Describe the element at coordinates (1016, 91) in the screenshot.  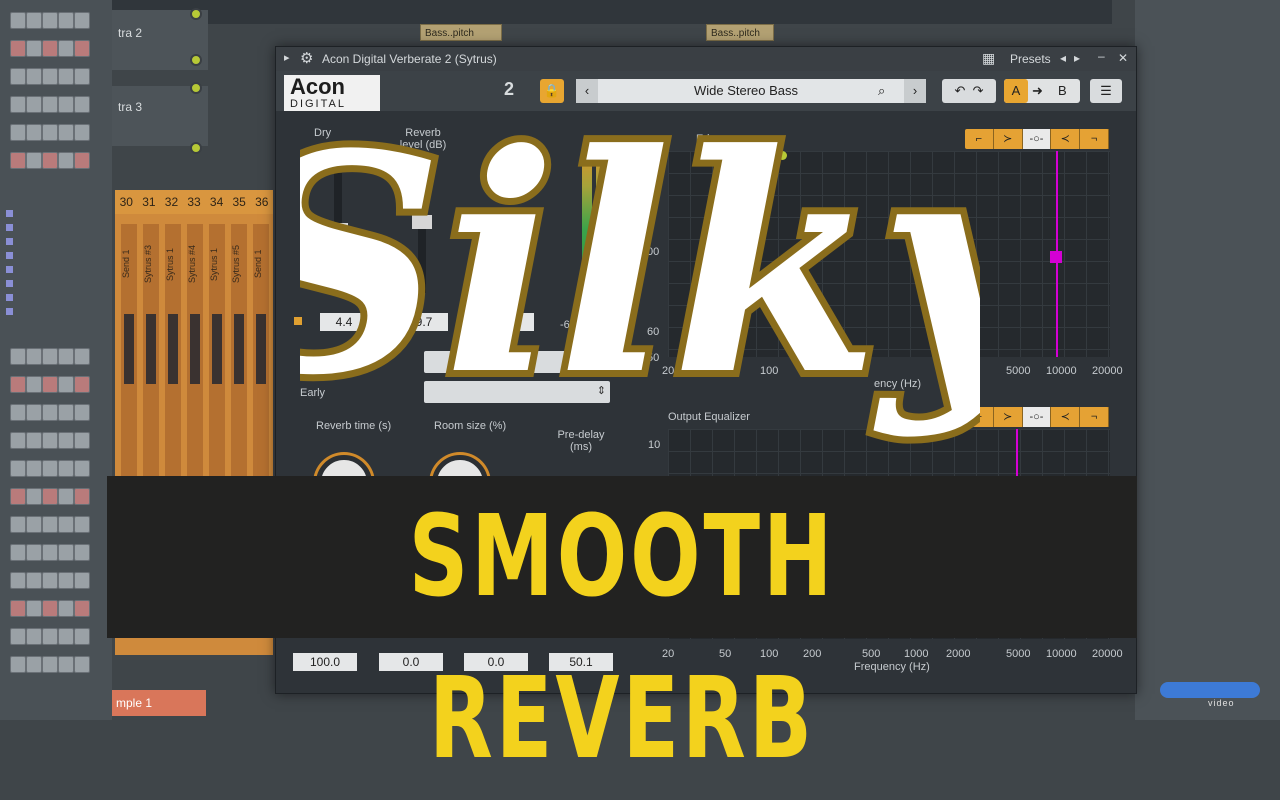
I see `a-button: A` at that location.